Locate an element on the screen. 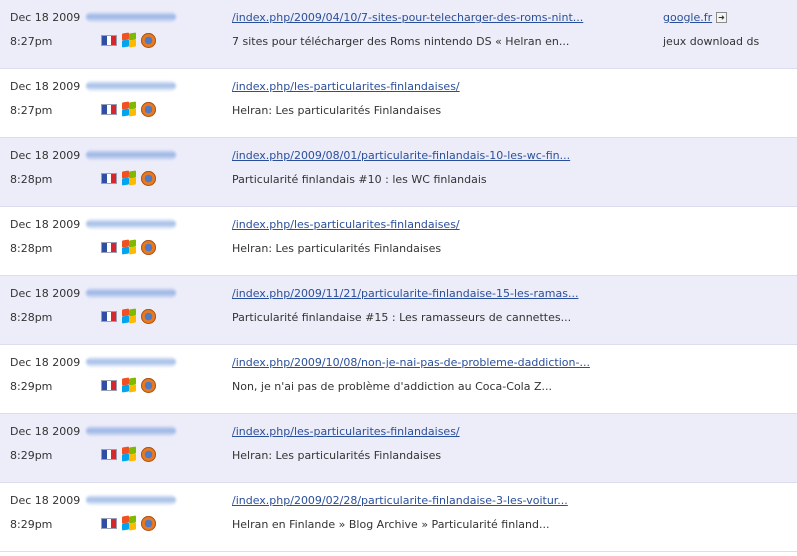 The image size is (797, 556). external-link-icon: ➜ is located at coordinates (721, 17).